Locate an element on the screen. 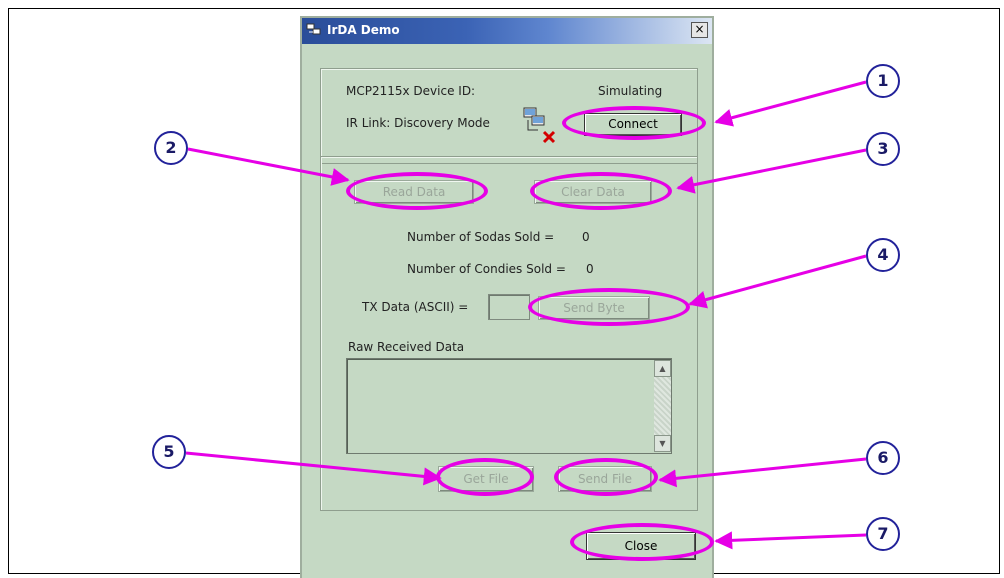  callout-7: 7 is located at coordinates (883, 534).